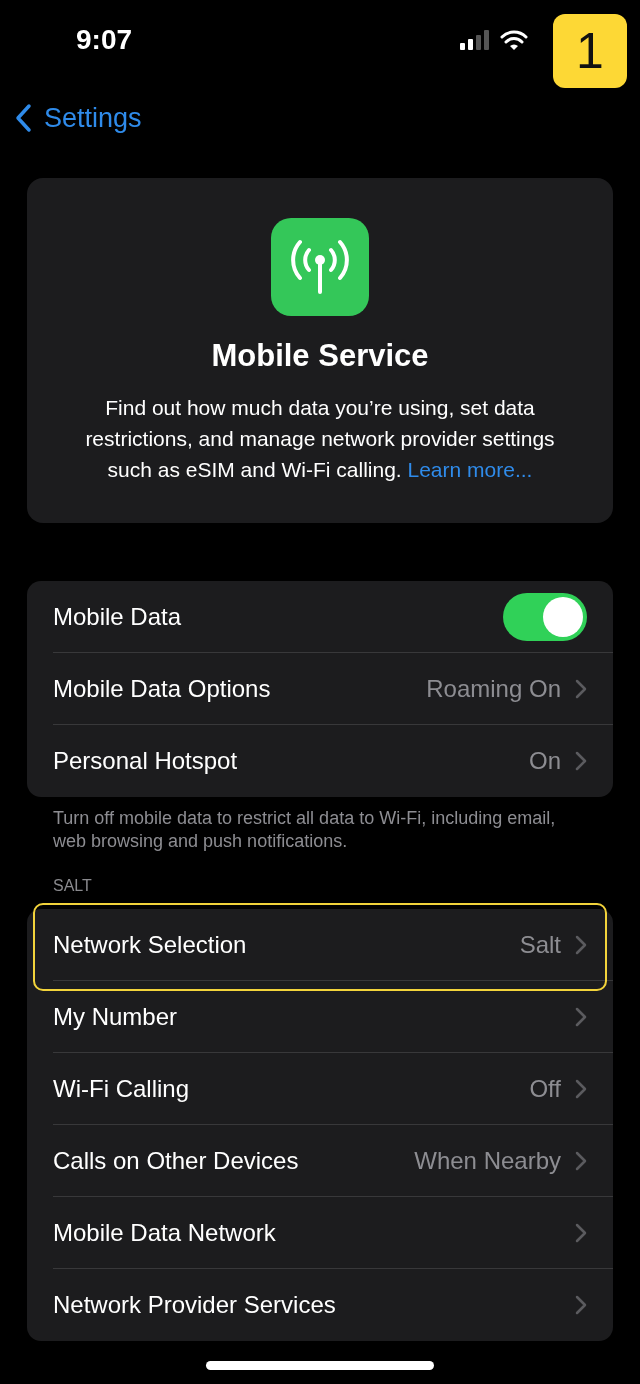 The height and width of the screenshot is (1384, 640). What do you see at coordinates (320, 761) in the screenshot?
I see `settings-row: Personal Hotspot On` at bounding box center [320, 761].